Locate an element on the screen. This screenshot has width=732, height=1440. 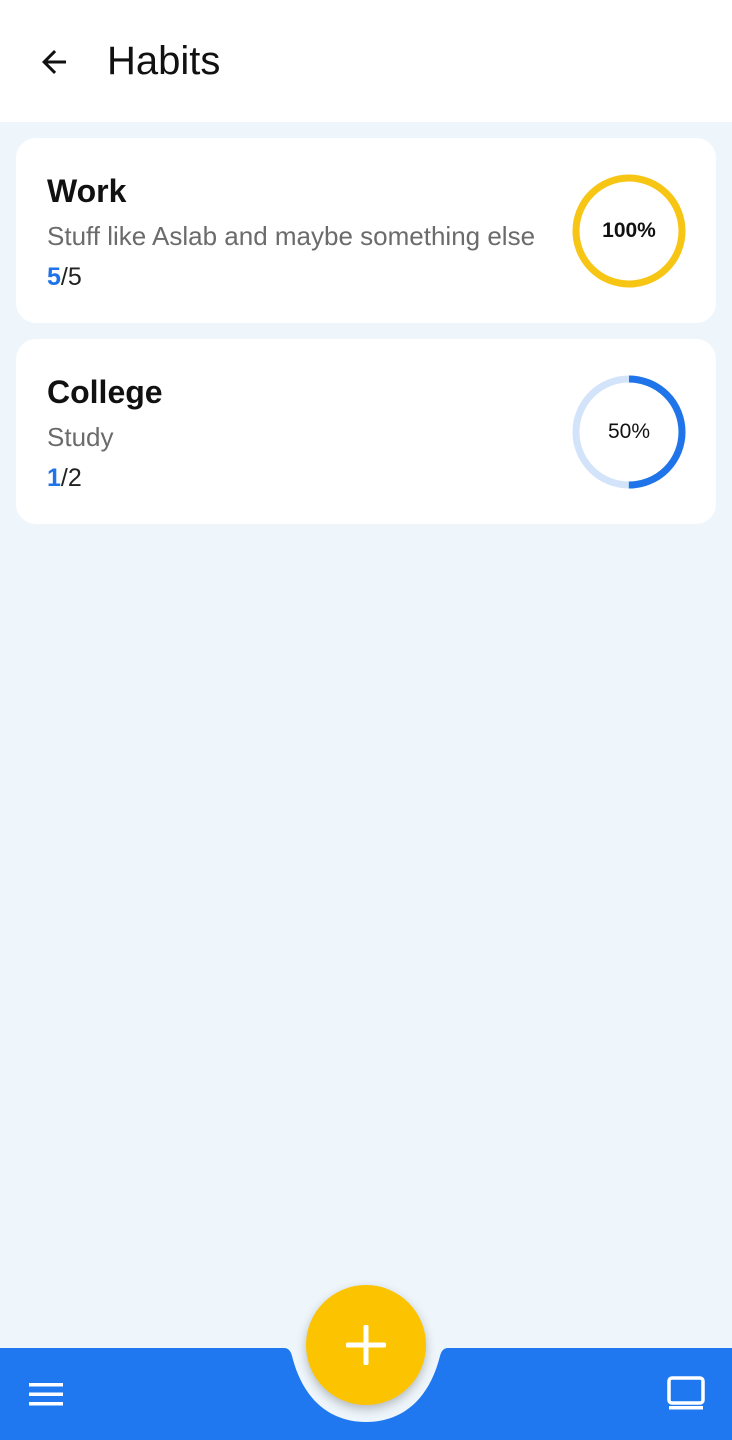
back-button is located at coordinates (54, 62).